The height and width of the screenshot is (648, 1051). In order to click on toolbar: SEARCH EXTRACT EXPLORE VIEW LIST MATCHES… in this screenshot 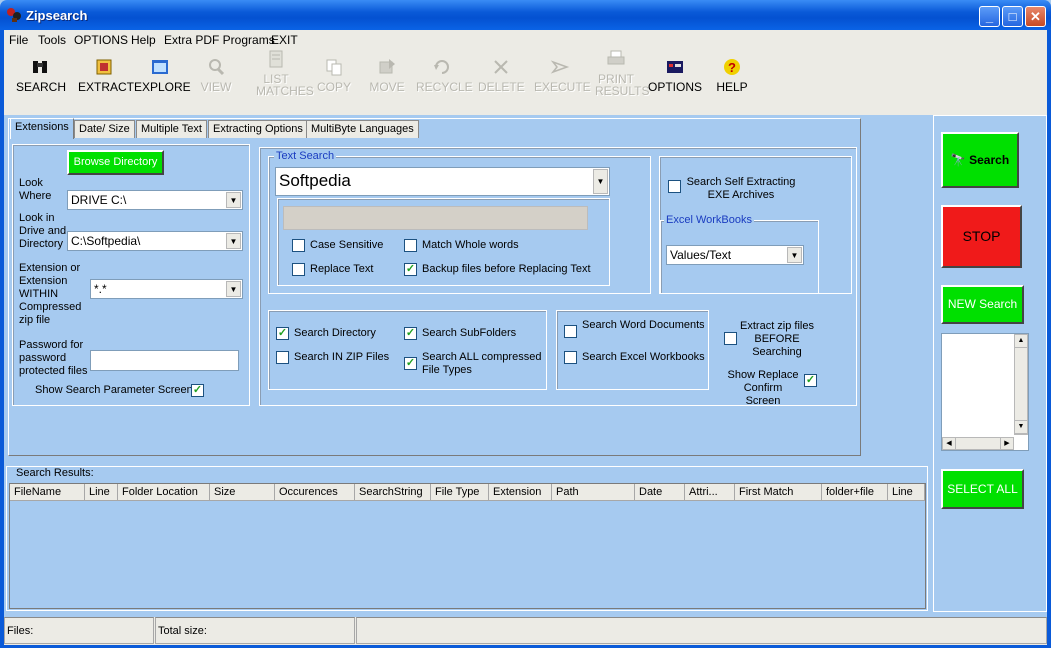, I will do `click(525, 82)`.